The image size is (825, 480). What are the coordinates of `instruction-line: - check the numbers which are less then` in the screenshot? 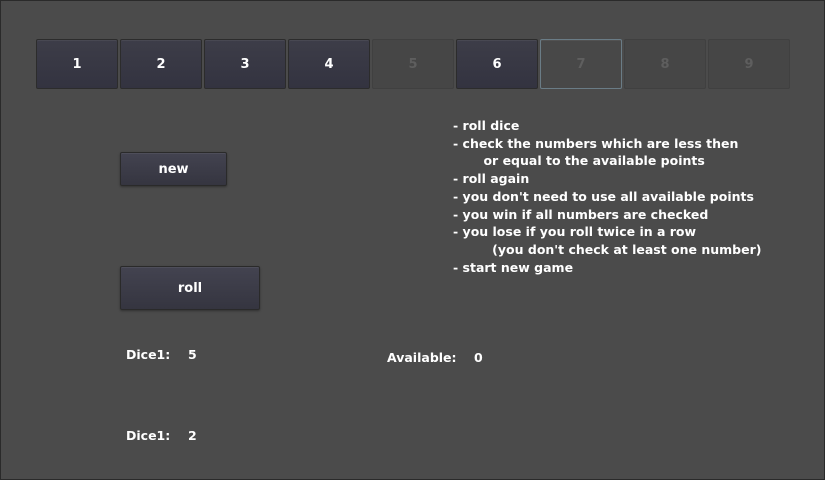 It's located at (596, 143).